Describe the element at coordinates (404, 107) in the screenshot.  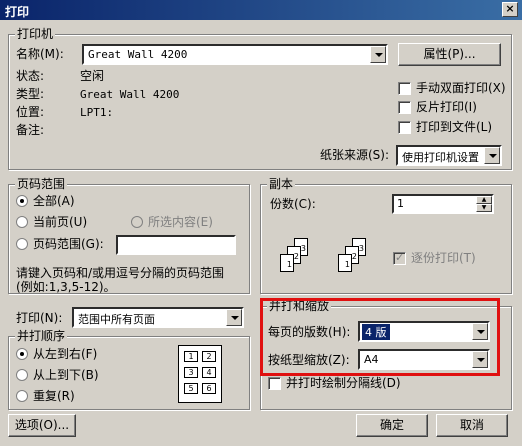
I see `reverse-print-checkbox` at that location.